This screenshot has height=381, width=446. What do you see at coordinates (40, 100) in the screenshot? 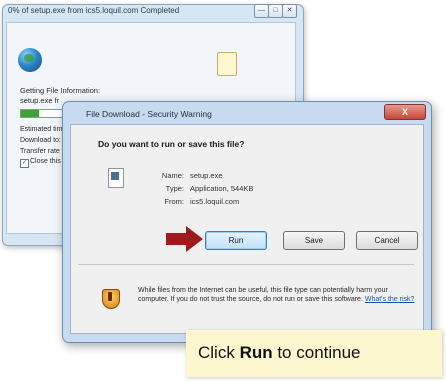
I see `download-file-text: setup.exe fr` at bounding box center [40, 100].